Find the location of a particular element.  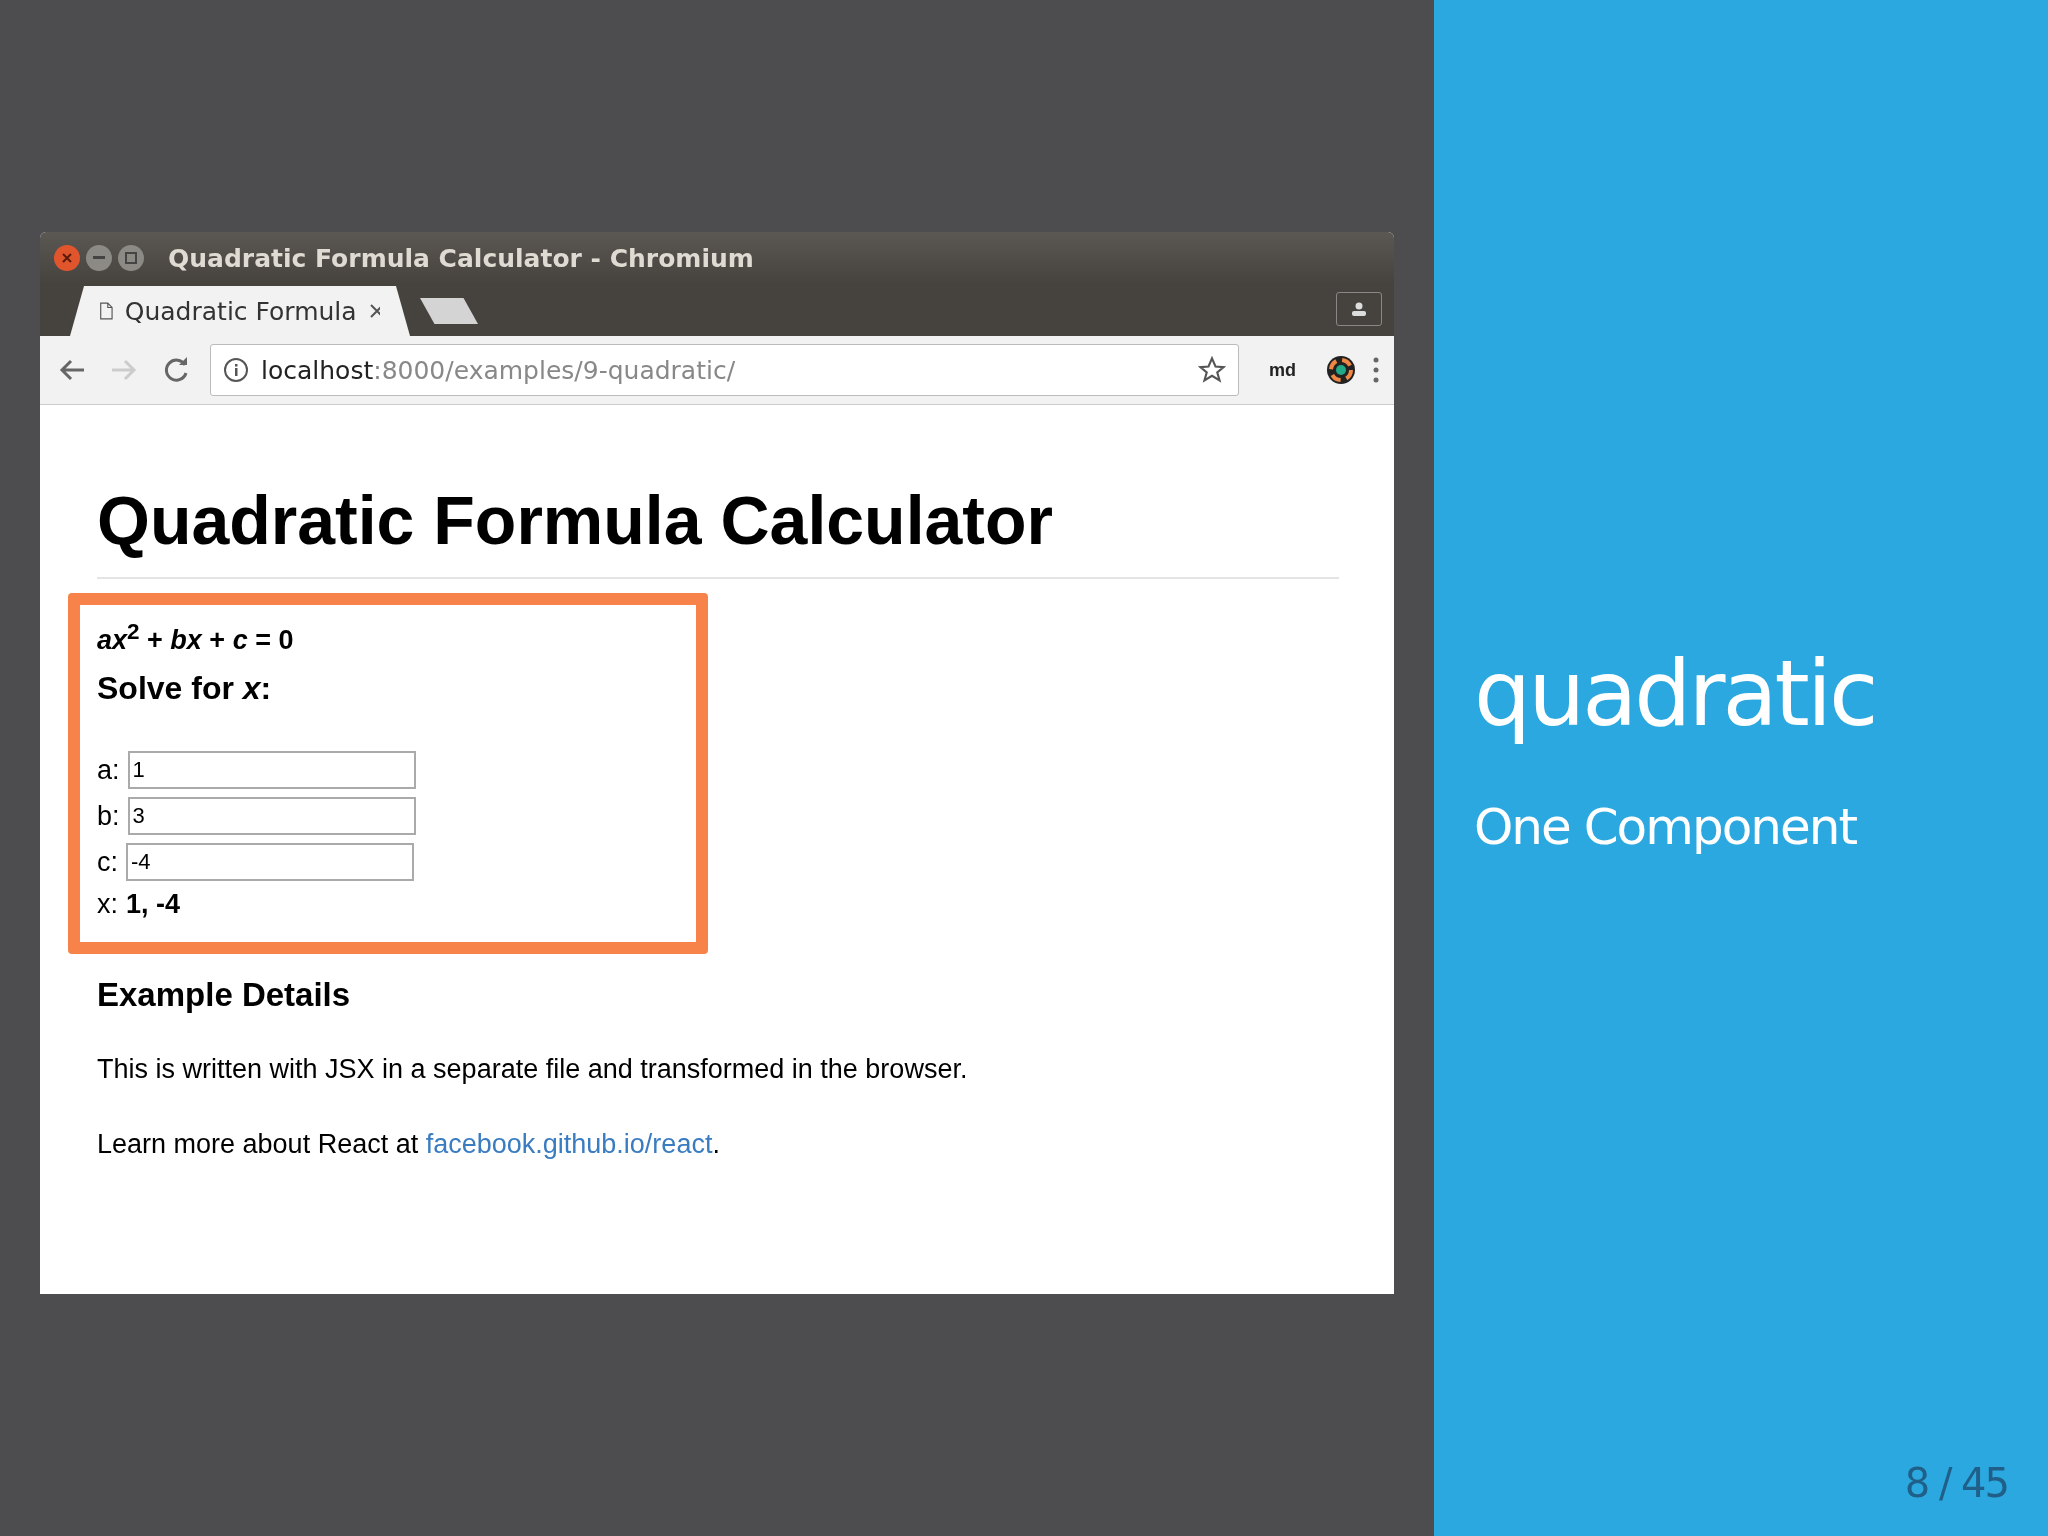

info-icon is located at coordinates (236, 370).